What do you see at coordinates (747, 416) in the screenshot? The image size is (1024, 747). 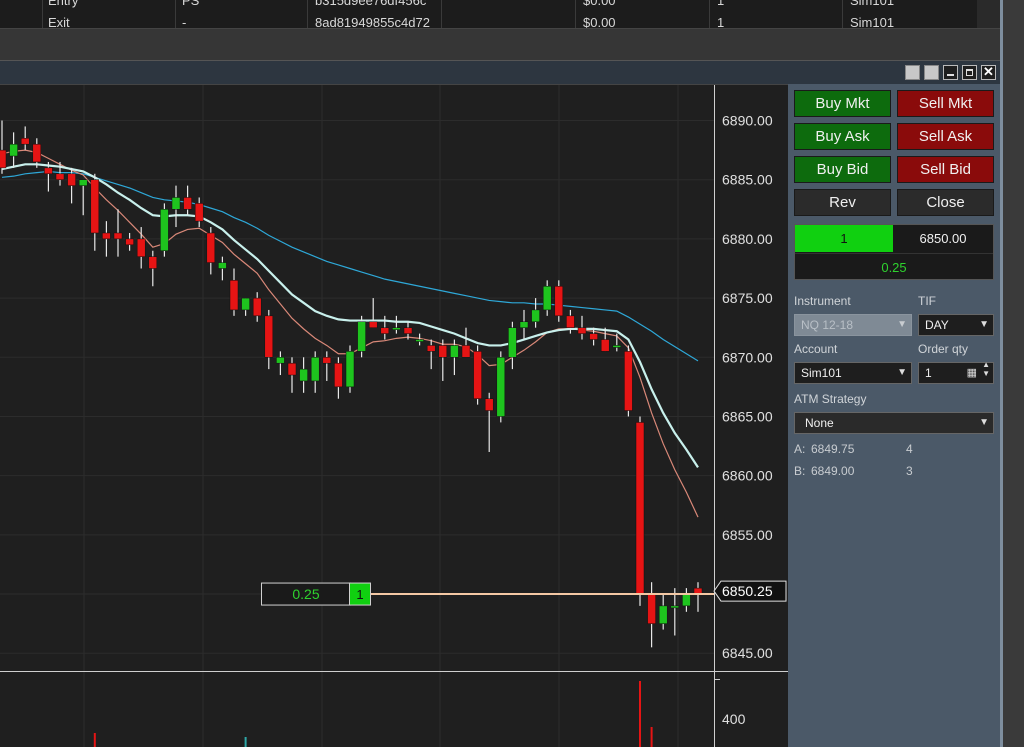 I see `price-axis-label: 6865.00` at bounding box center [747, 416].